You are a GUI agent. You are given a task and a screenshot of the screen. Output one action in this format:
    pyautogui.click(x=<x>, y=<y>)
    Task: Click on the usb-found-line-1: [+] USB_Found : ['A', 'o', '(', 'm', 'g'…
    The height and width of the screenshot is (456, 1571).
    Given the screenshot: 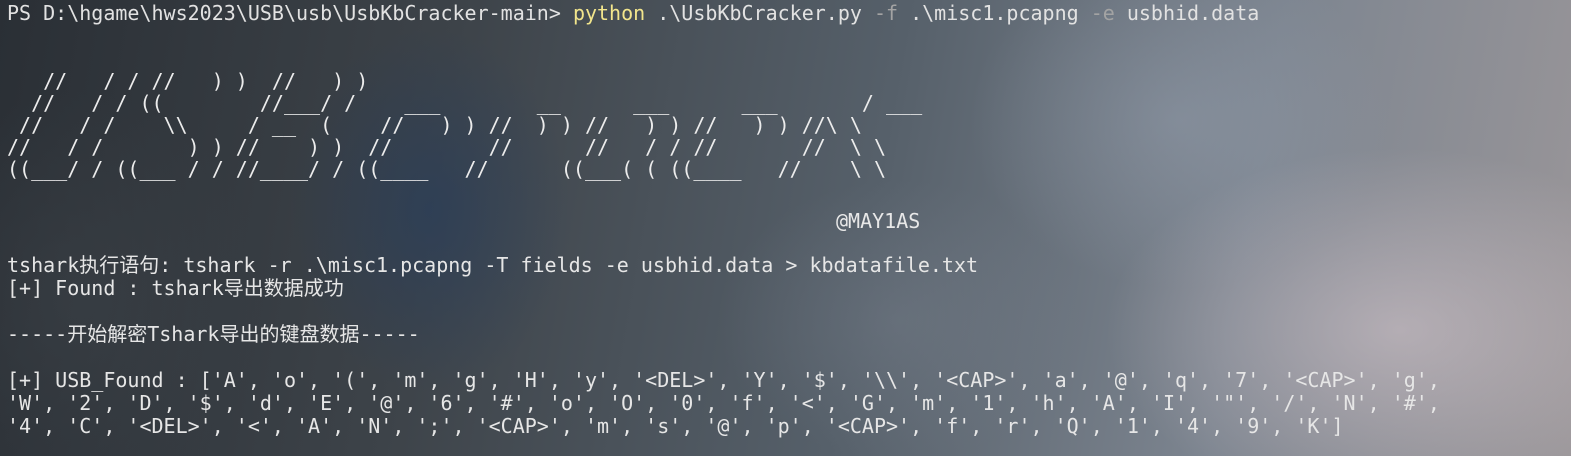 What is the action you would take?
    pyautogui.click(x=723, y=380)
    